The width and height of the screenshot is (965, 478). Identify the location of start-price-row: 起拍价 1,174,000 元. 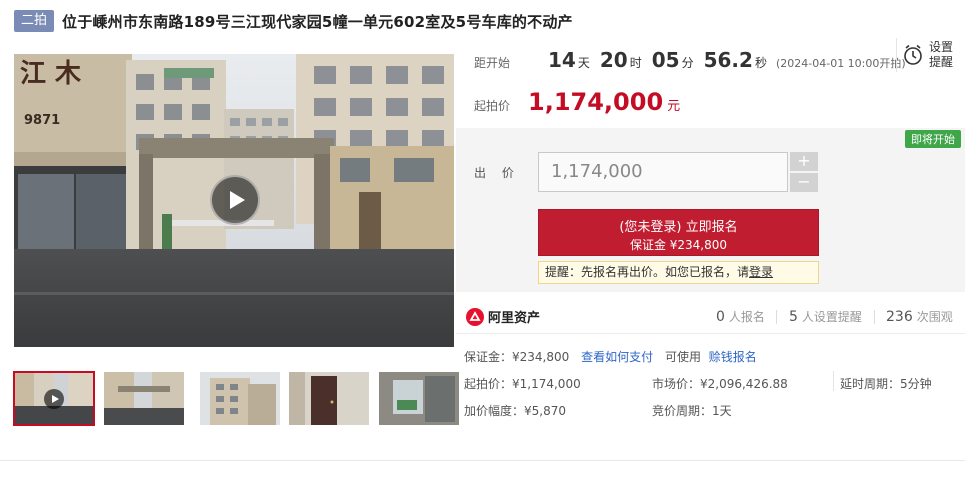
(577, 102).